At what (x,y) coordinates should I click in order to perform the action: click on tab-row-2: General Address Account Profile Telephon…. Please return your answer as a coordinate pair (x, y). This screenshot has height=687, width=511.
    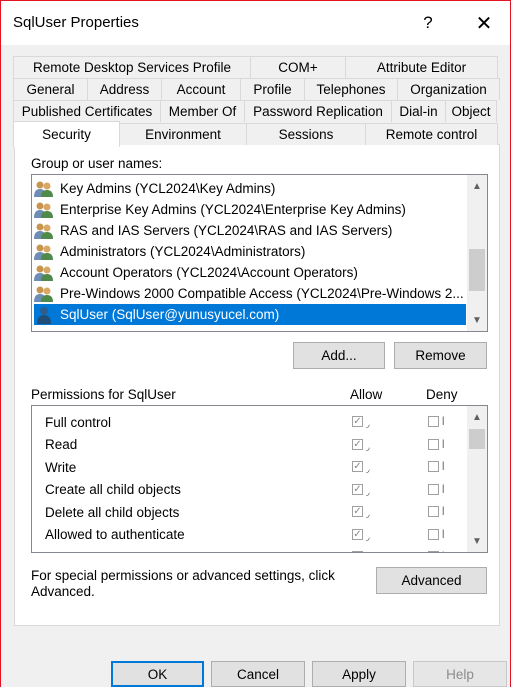
    Looking at the image, I should click on (256, 89).